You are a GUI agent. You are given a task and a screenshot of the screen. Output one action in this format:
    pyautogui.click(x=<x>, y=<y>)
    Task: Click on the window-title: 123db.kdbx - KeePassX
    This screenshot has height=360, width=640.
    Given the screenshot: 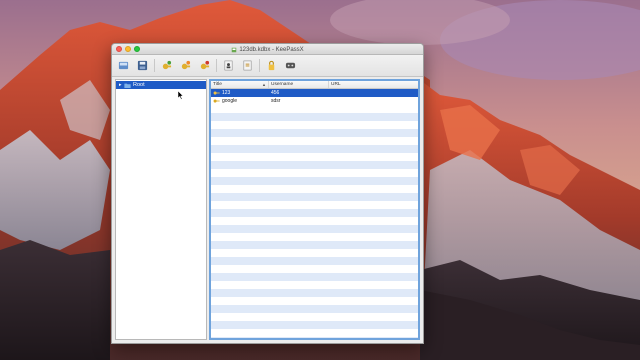 What is the action you would take?
    pyautogui.click(x=267, y=49)
    